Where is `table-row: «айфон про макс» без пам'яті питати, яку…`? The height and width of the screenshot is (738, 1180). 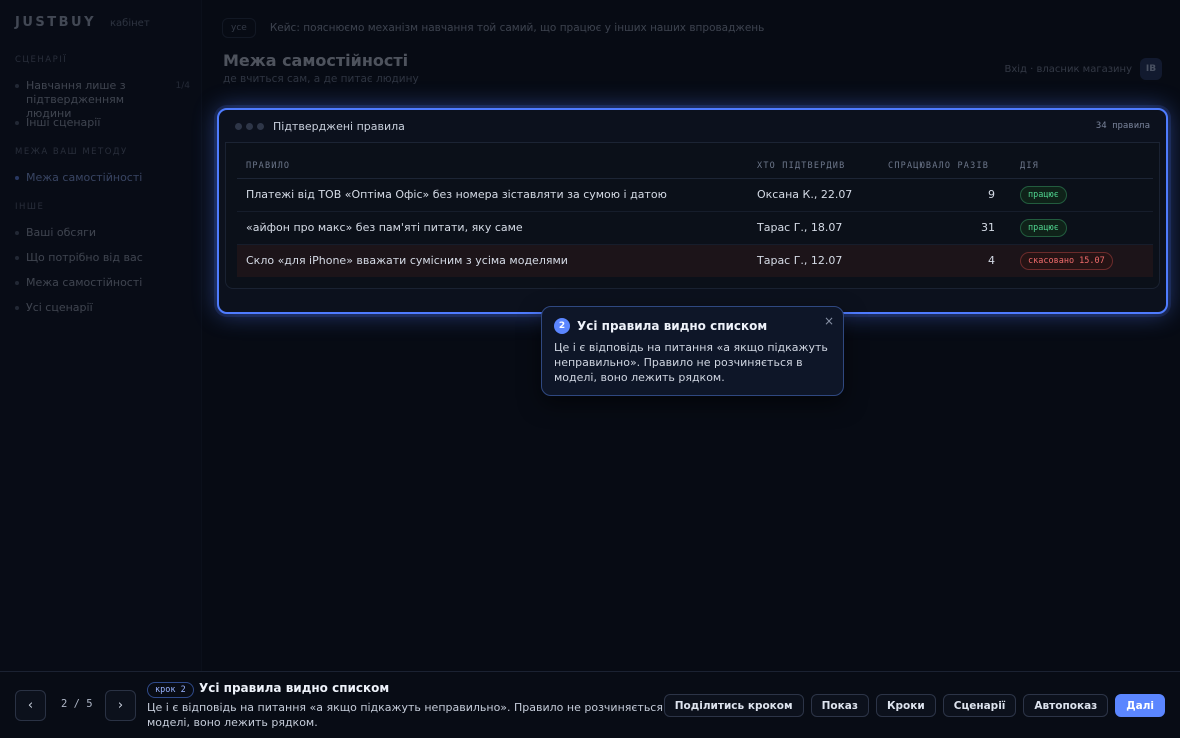 table-row: «айфон про макс» без пам'яті питати, яку… is located at coordinates (695, 228).